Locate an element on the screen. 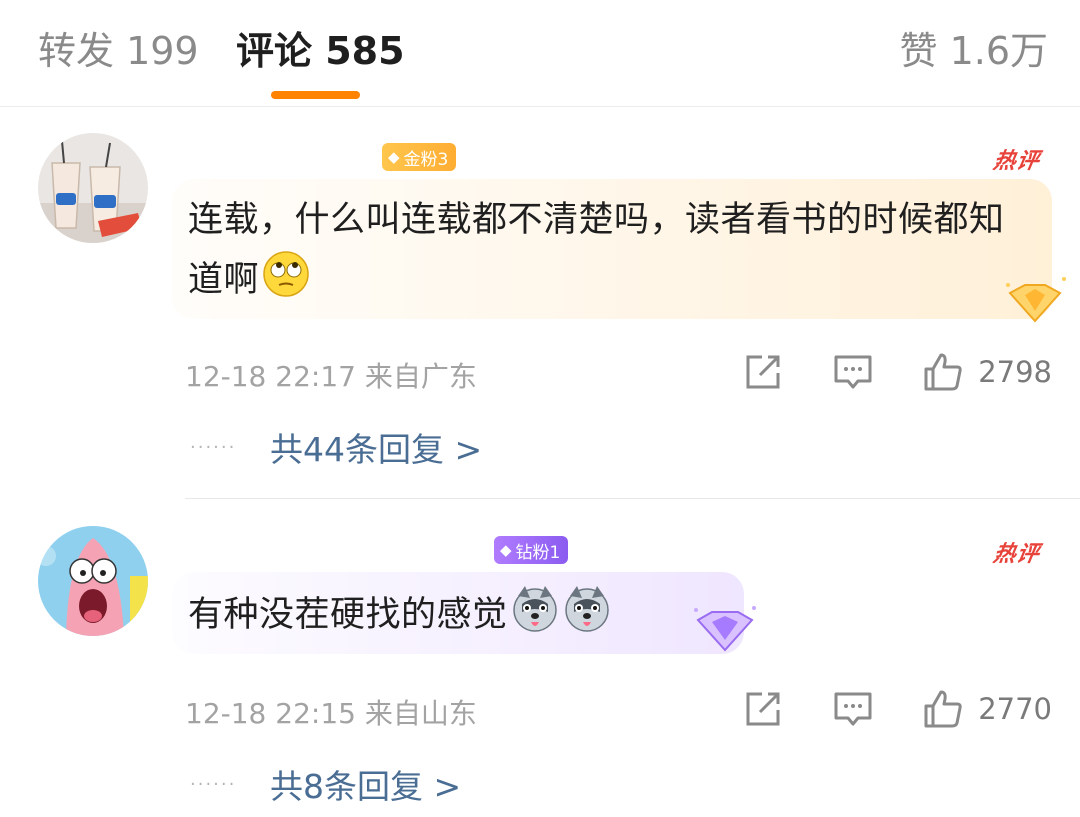  badge-label: 金粉3 is located at coordinates (426, 159).